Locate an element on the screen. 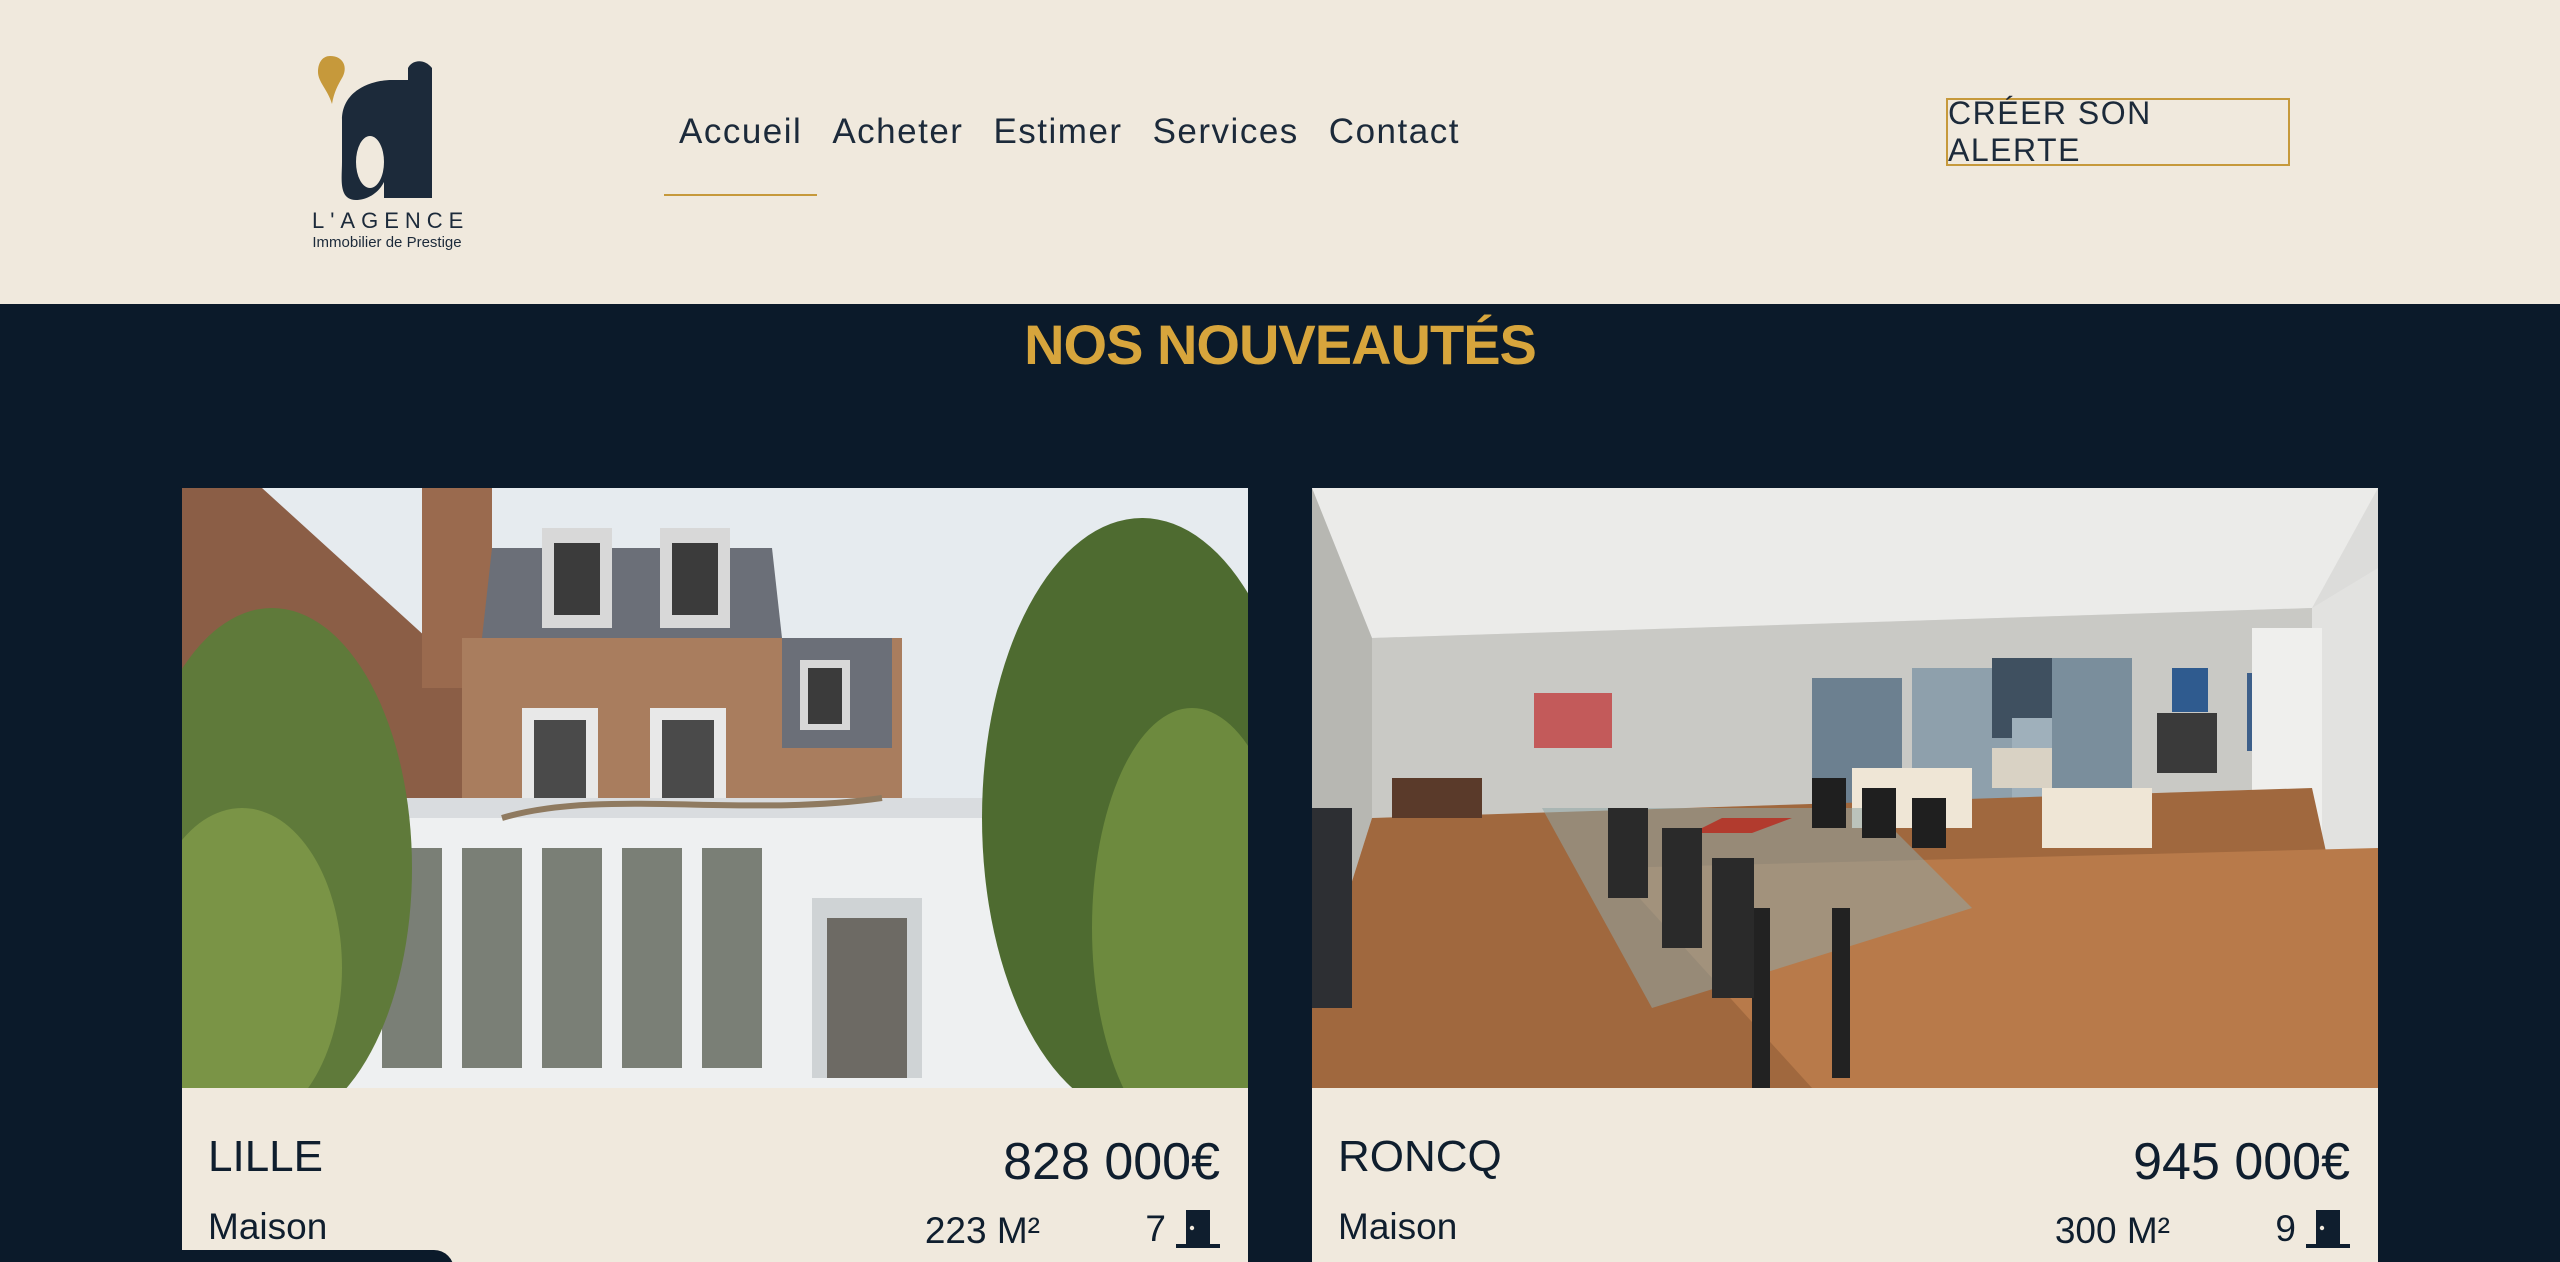  listing-rooms: 9 is located at coordinates (2312, 1229).